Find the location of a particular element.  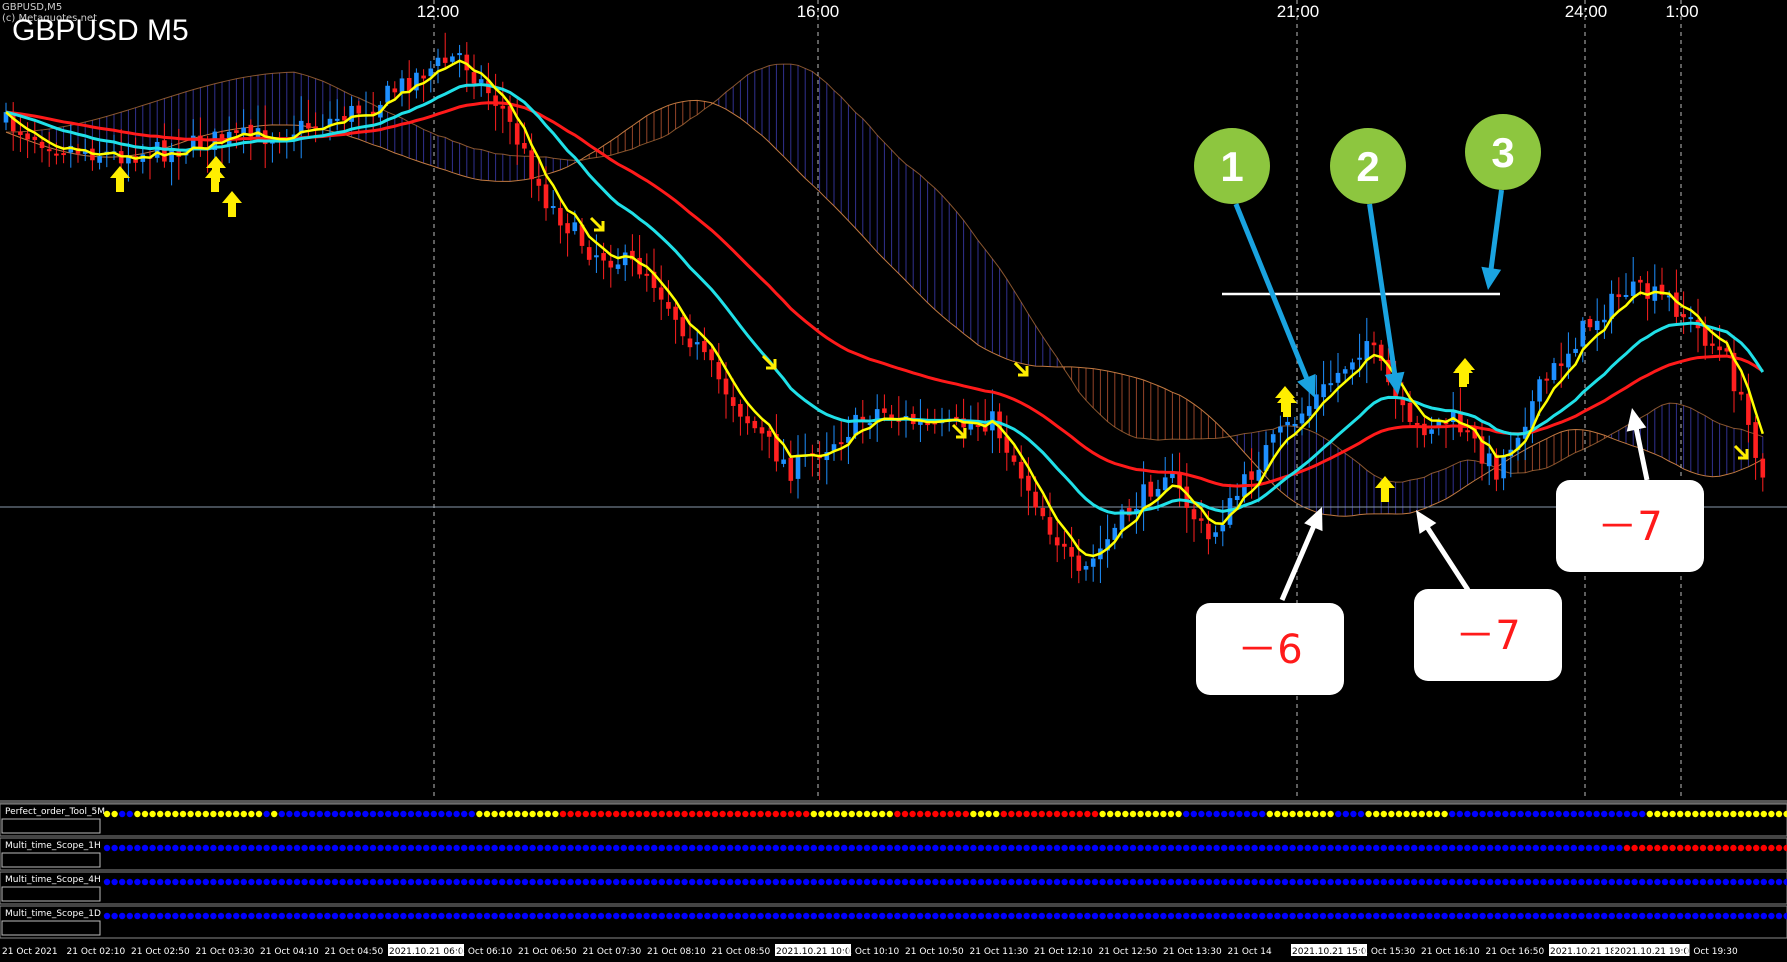

bottom-time-label: 21 Oct 12:10 is located at coordinates (1063, 952).